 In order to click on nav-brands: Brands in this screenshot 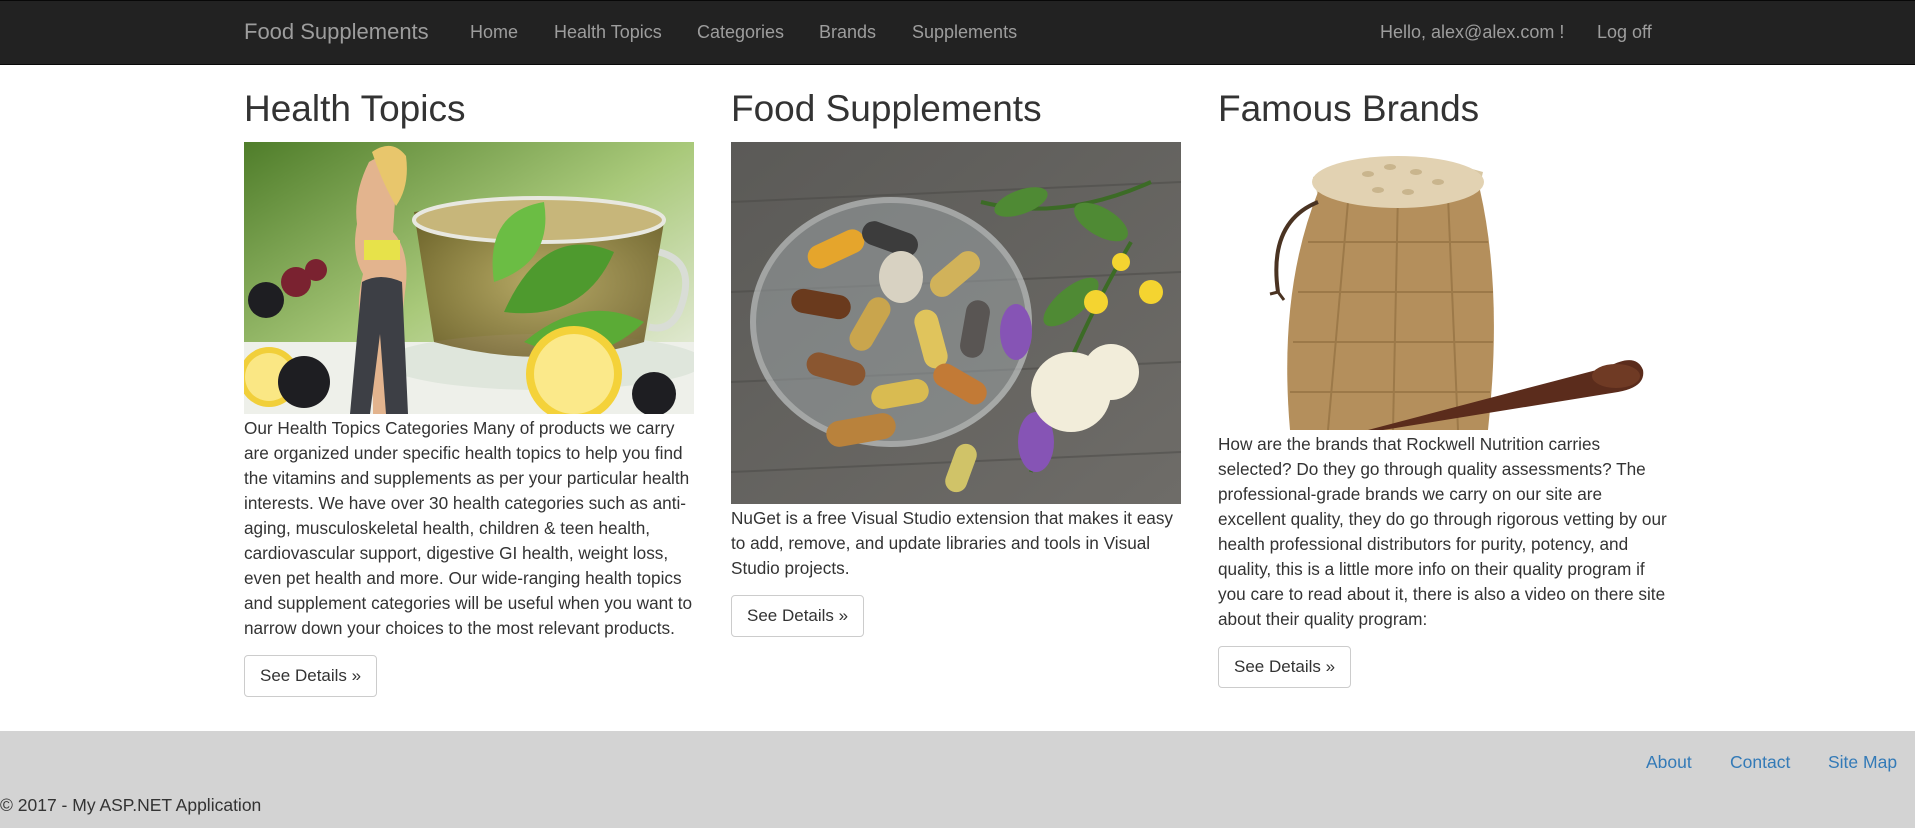, I will do `click(847, 32)`.